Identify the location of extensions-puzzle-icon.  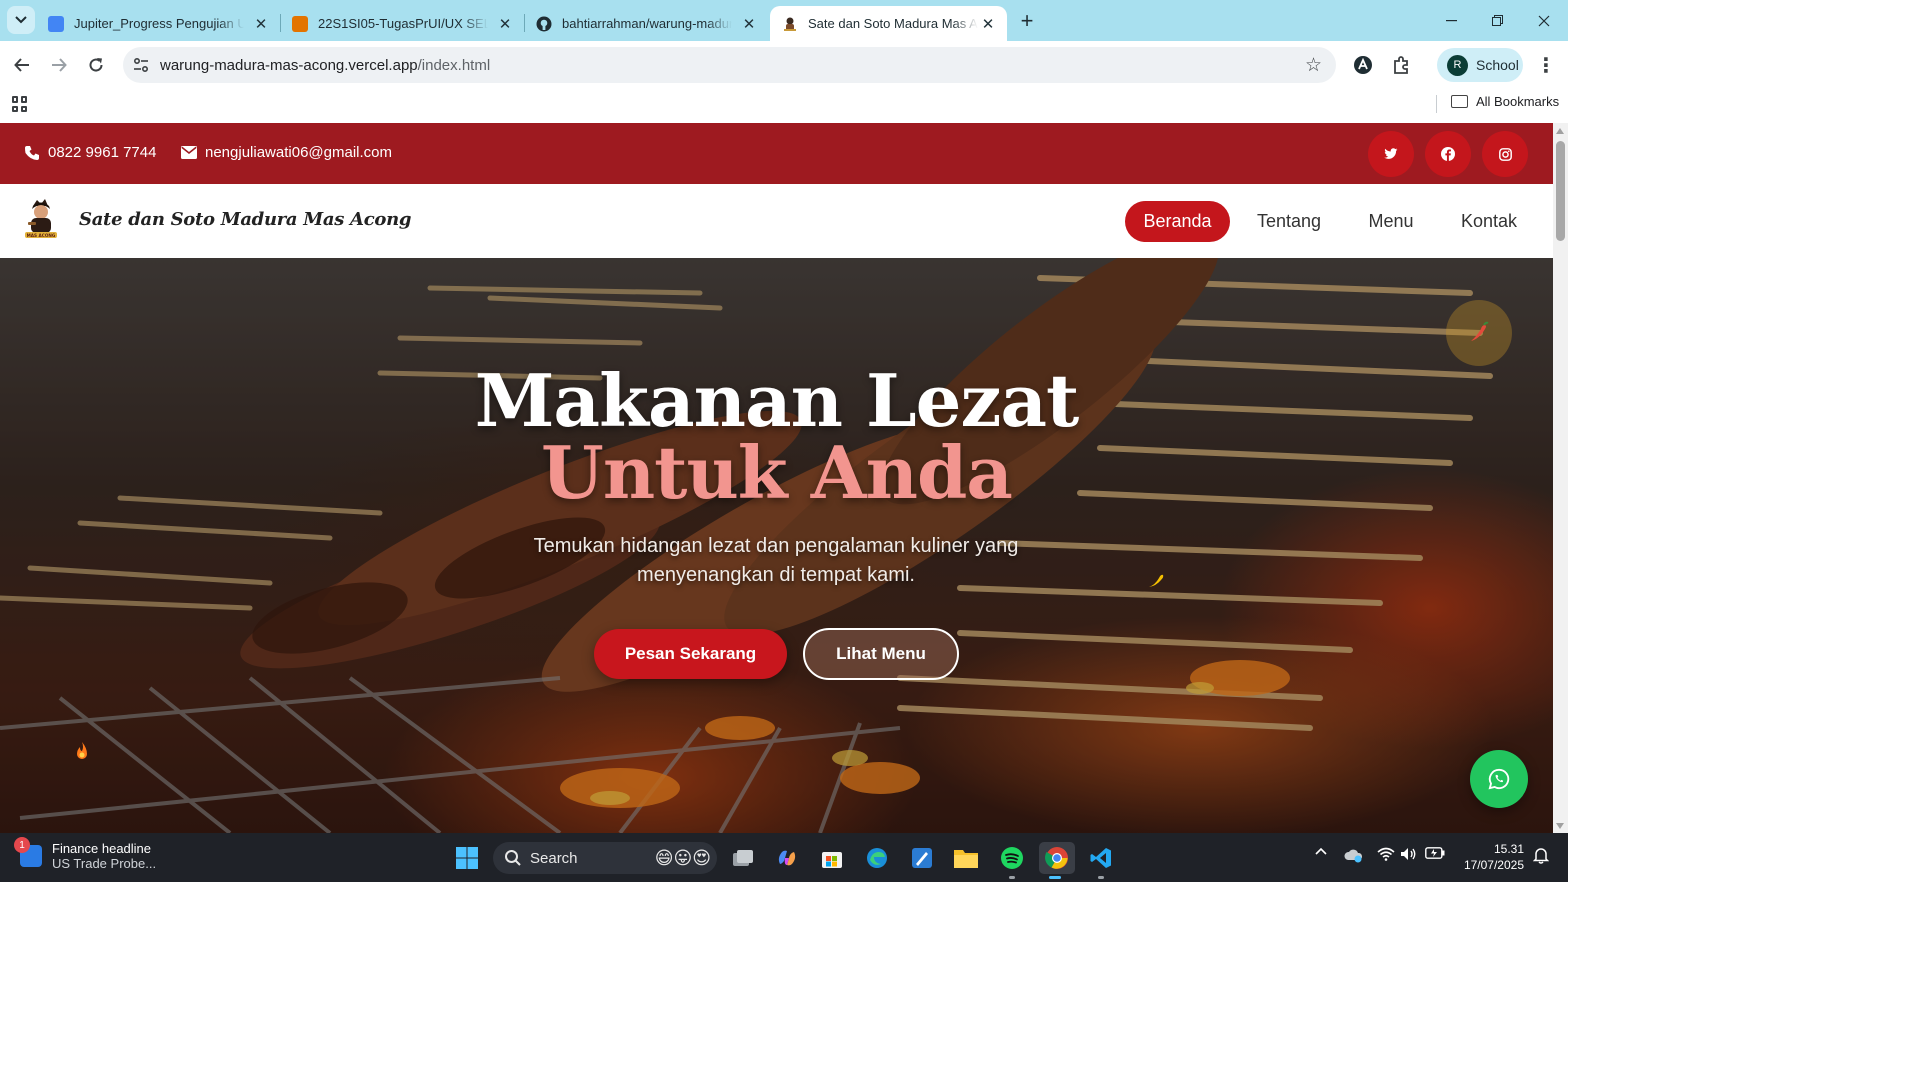
(1401, 65).